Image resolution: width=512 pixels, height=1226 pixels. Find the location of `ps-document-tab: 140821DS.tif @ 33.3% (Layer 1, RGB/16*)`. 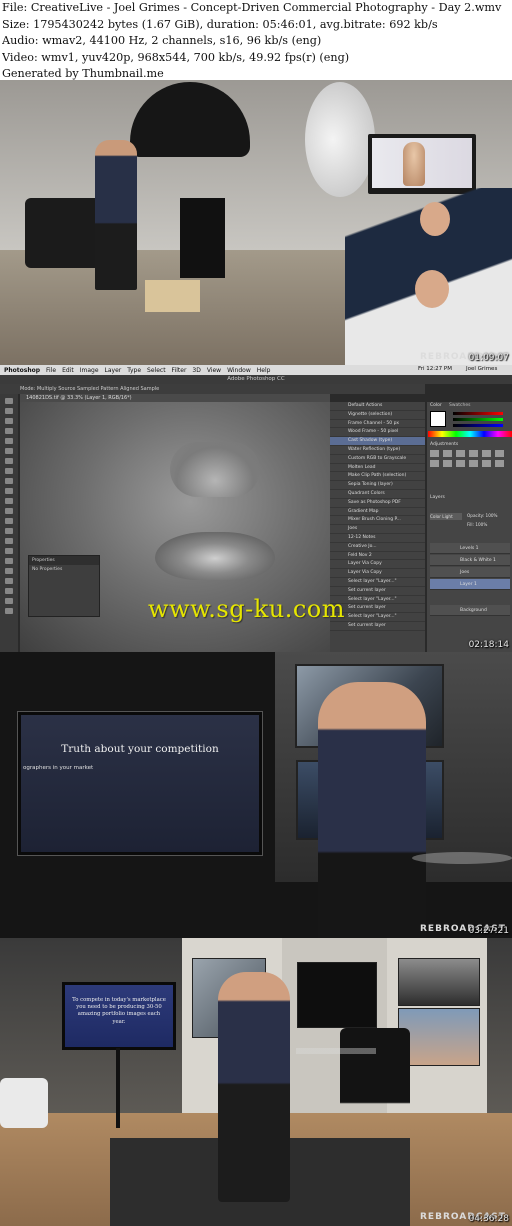

ps-document-tab: 140821DS.tif @ 33.3% (Layer 1, RGB/16*) is located at coordinates (175, 398).